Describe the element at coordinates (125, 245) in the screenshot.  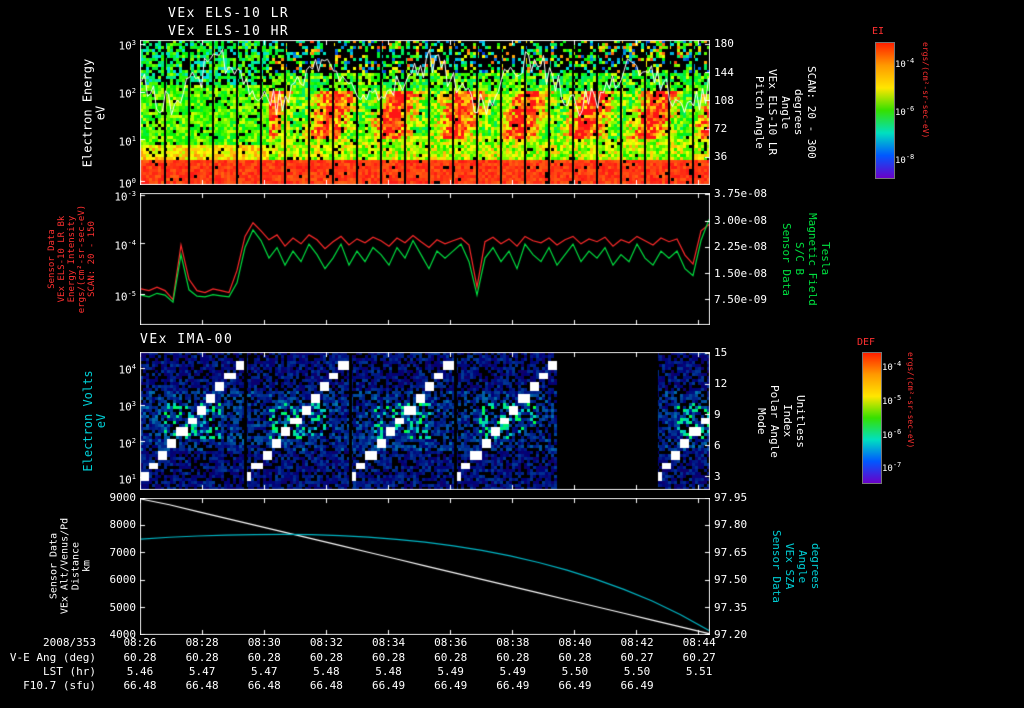
I see `y-tick-label: 10-4` at that location.